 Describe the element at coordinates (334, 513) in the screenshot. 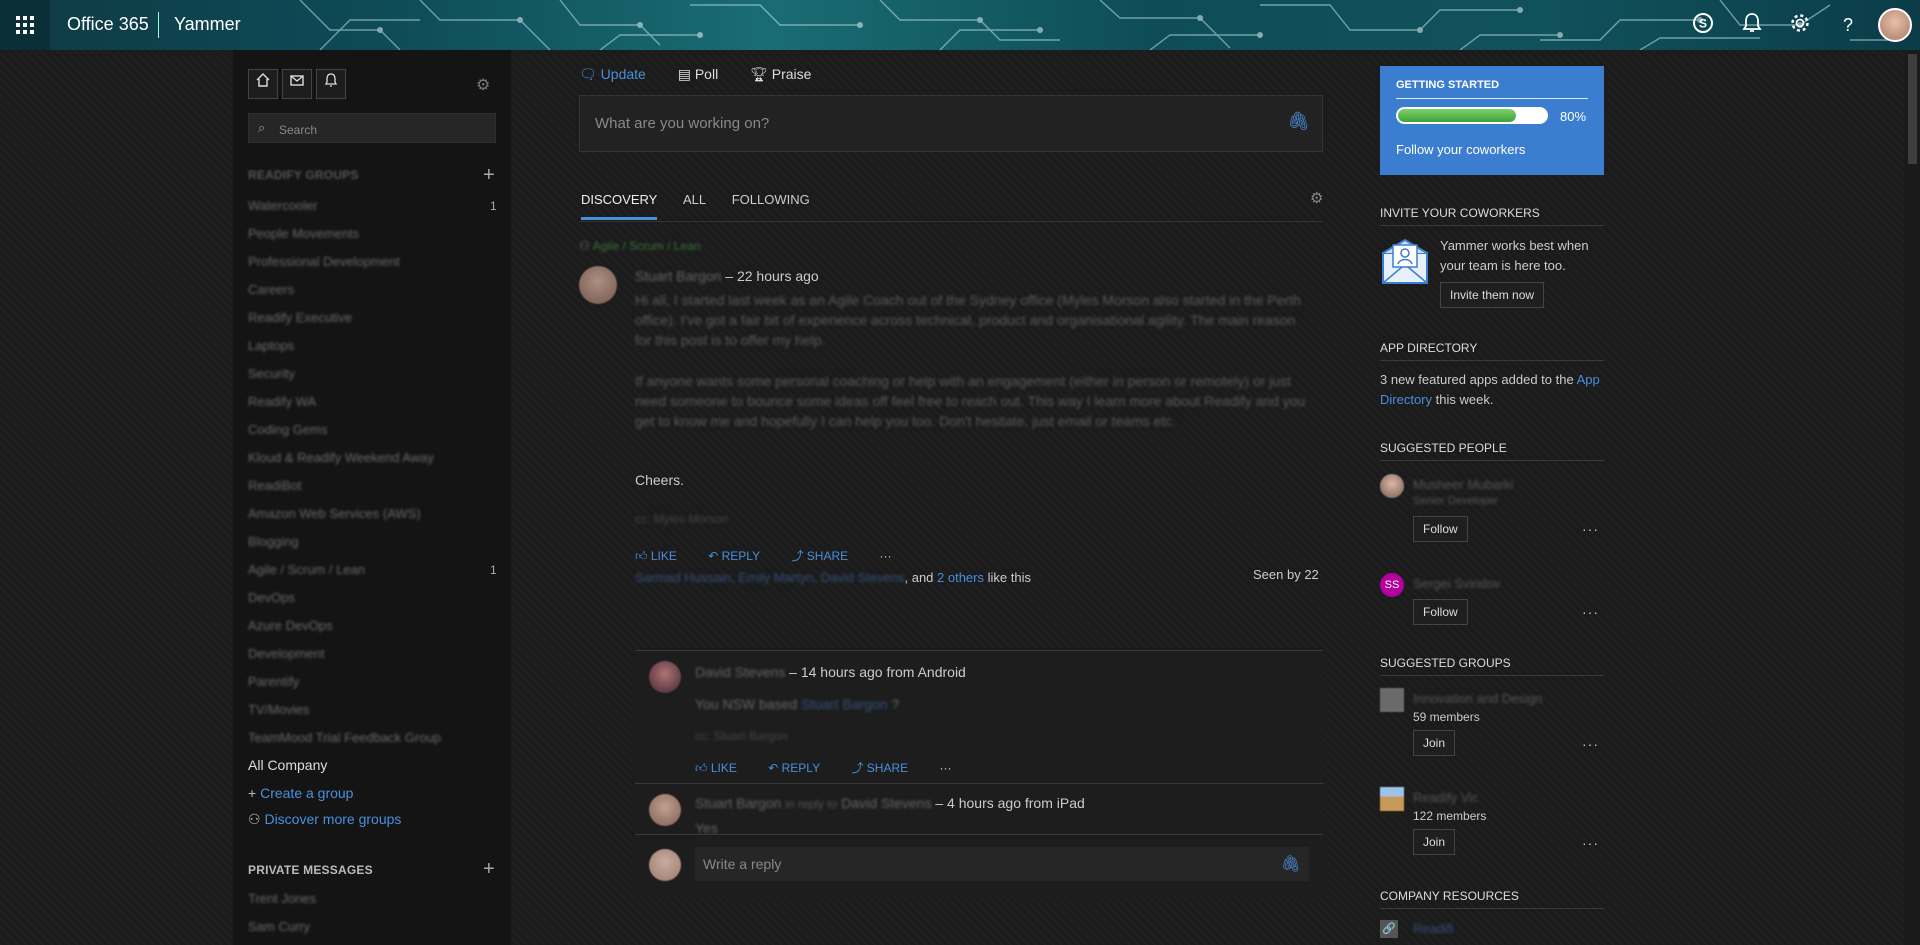

I see `group-item: Amazon Web Services (AWS)` at that location.